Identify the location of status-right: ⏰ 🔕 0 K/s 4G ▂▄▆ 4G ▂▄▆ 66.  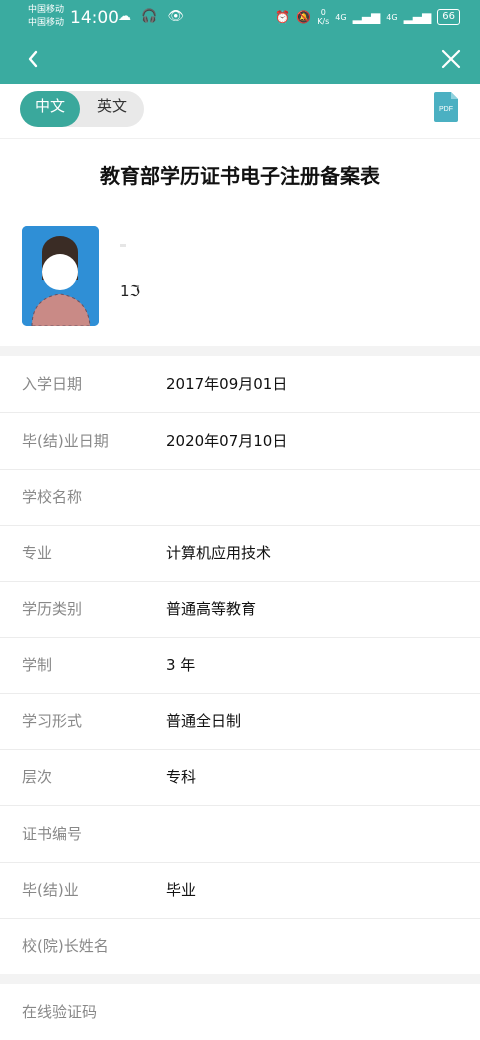
(367, 17).